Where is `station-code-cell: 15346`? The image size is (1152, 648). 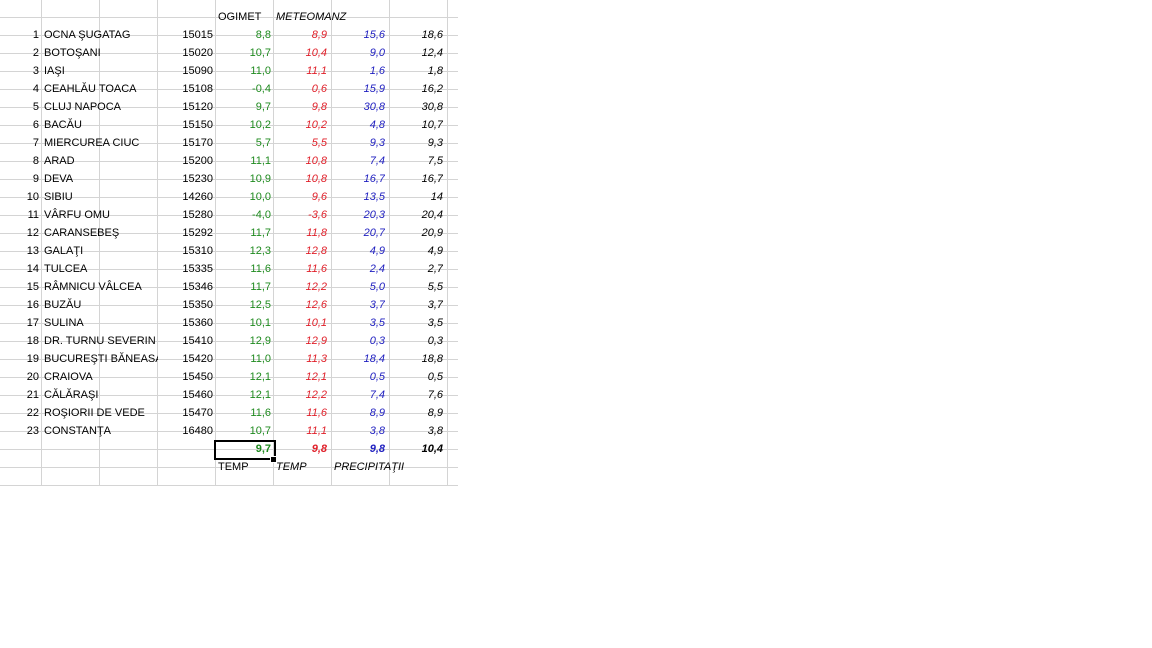
station-code-cell: 15346 is located at coordinates (185, 287).